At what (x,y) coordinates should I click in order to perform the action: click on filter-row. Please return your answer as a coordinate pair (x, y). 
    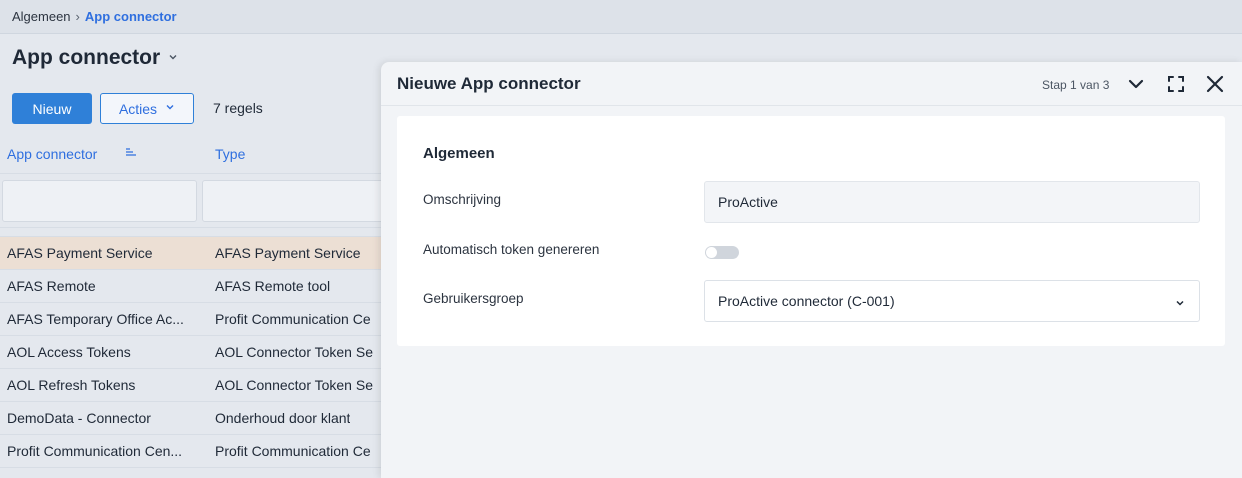
    Looking at the image, I should click on (195, 201).